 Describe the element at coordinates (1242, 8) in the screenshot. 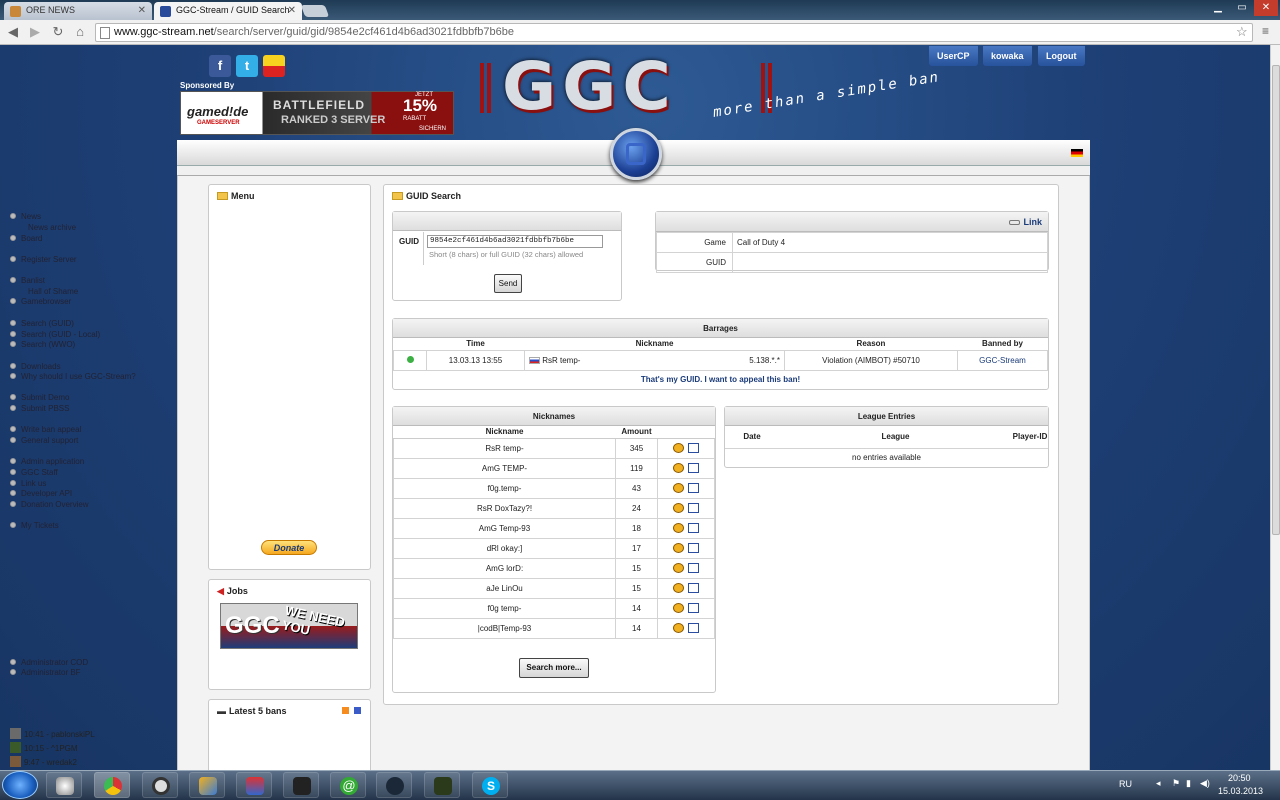

I see `maximize-icon: ▭` at that location.